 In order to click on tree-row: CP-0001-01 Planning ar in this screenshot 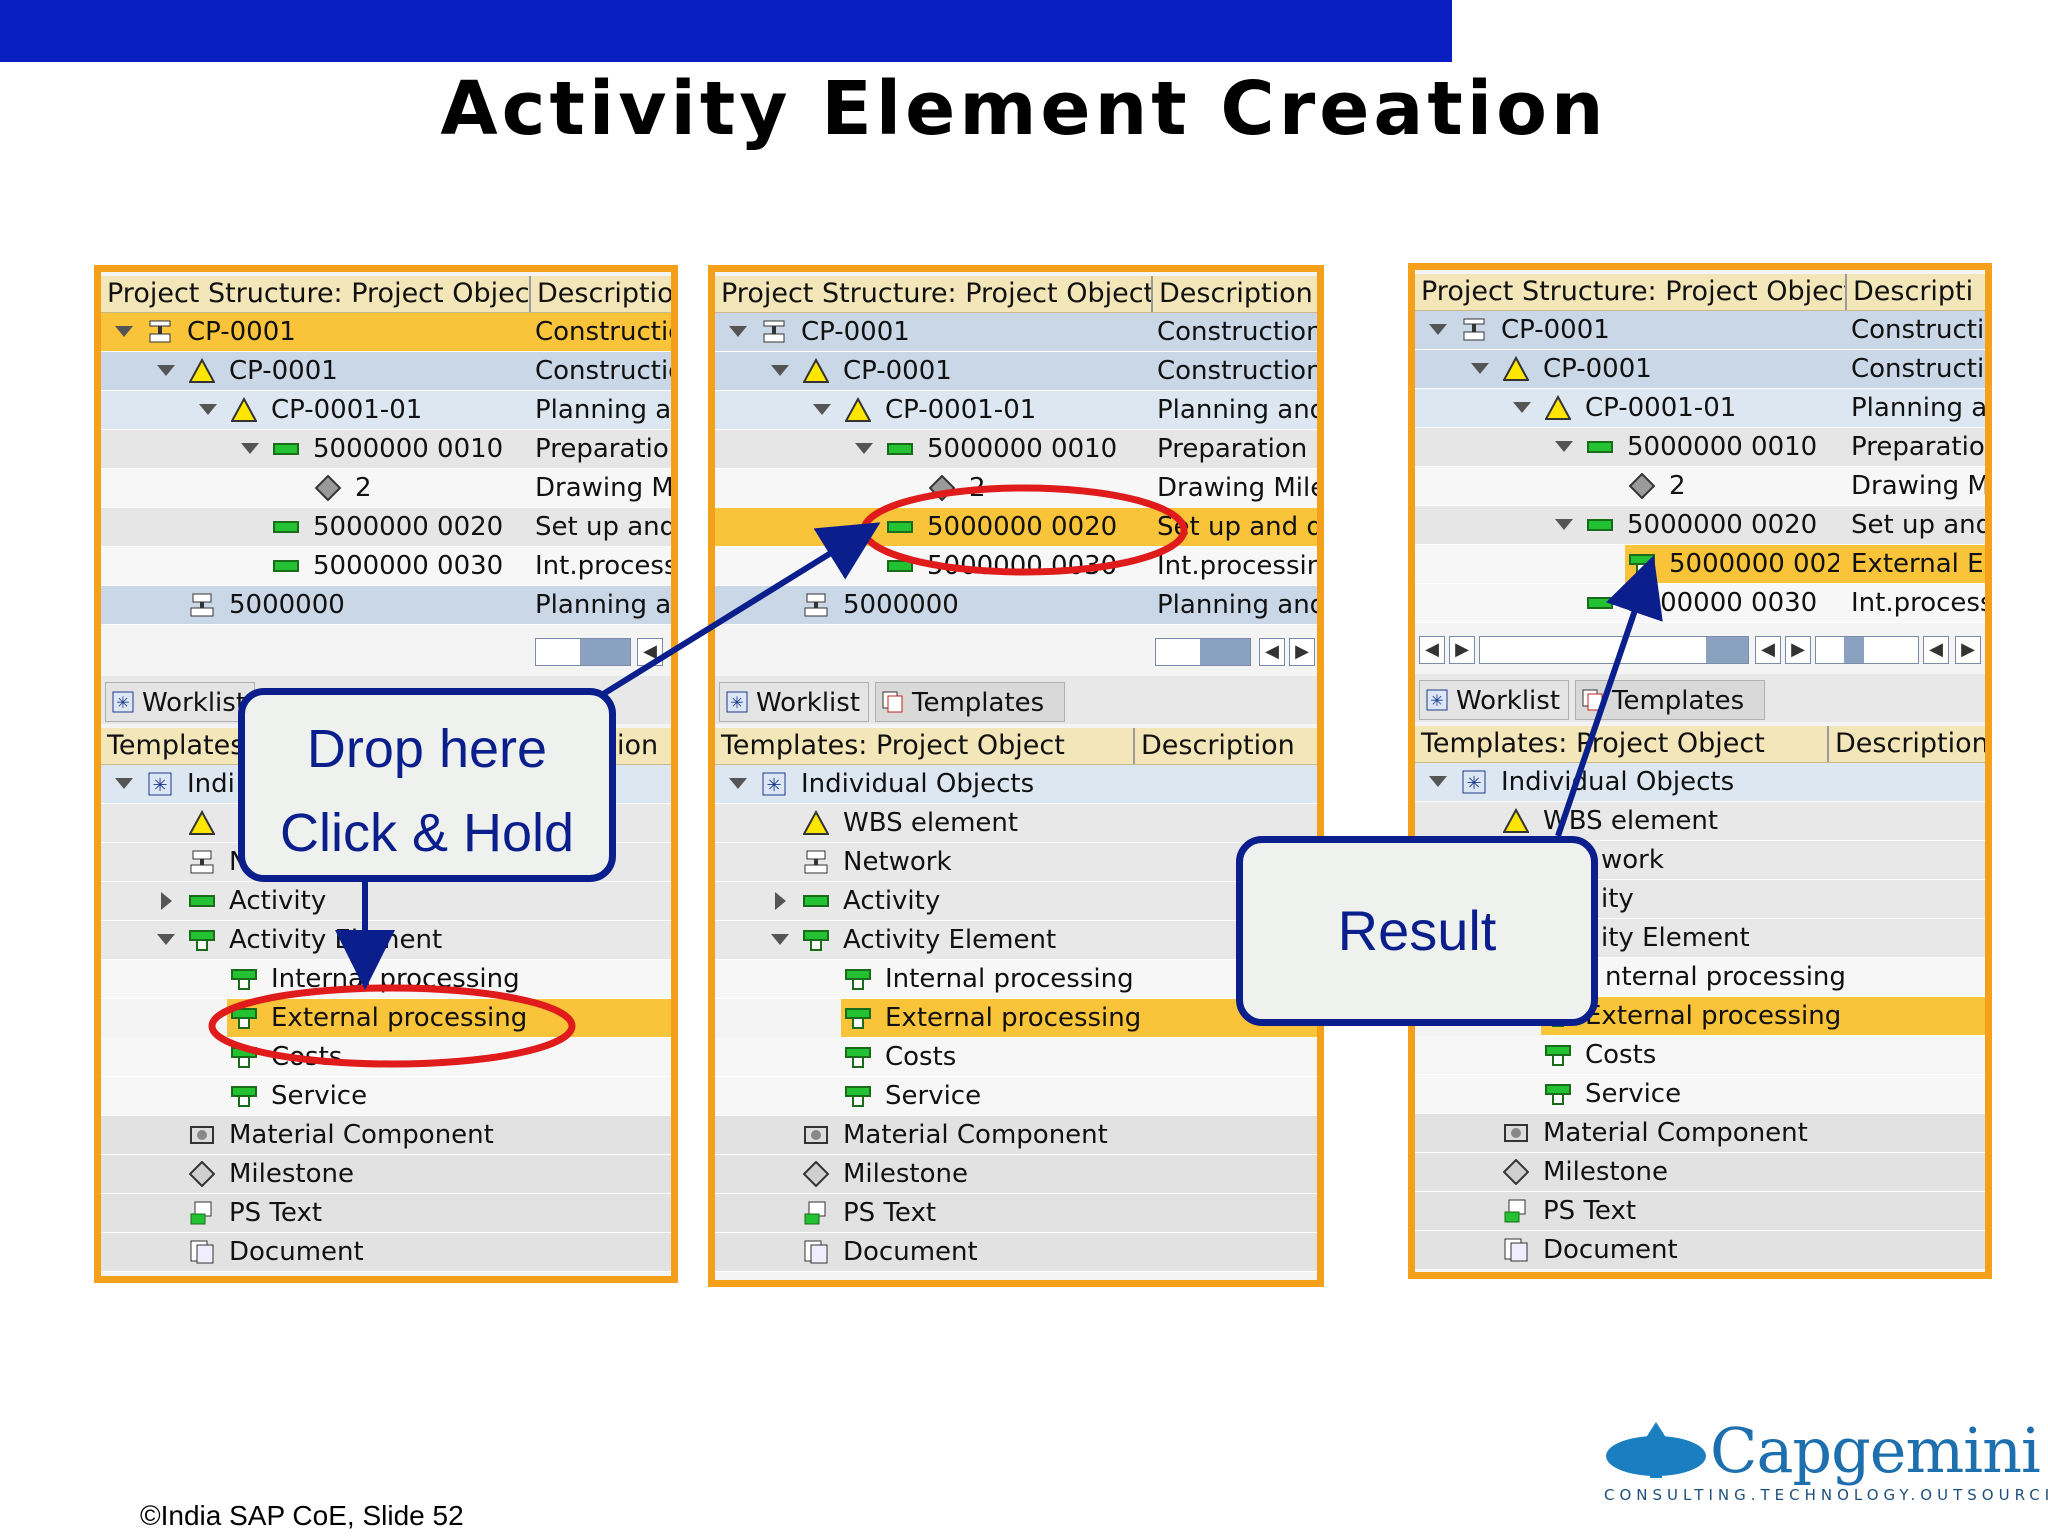, I will do `click(386, 410)`.